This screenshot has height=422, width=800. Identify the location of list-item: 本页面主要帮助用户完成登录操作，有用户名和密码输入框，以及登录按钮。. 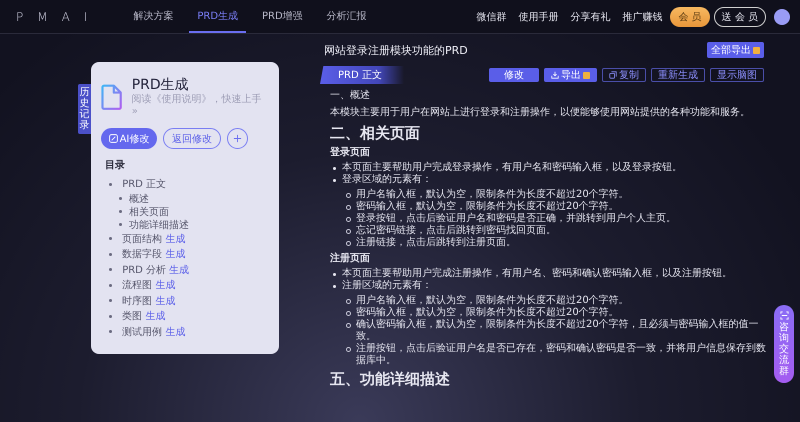
(512, 167).